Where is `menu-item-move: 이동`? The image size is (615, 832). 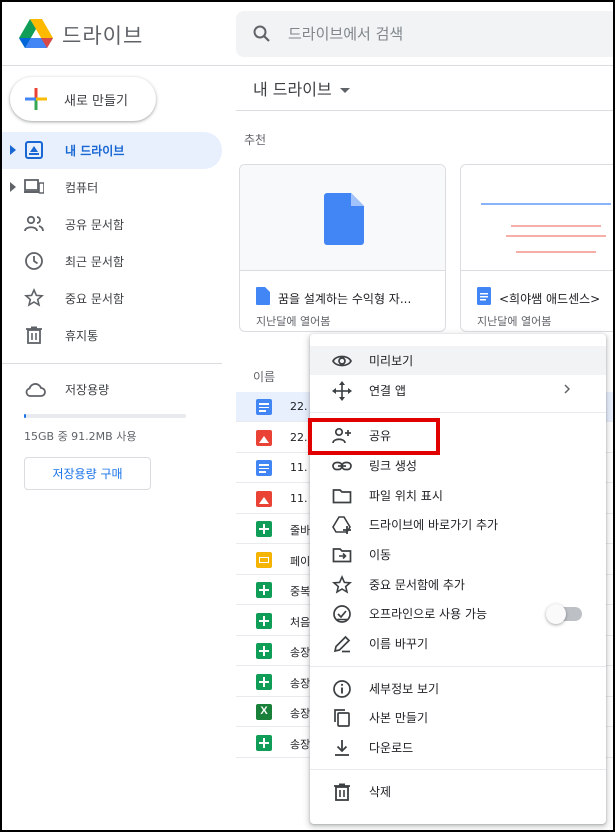
menu-item-move: 이동 is located at coordinates (458, 554).